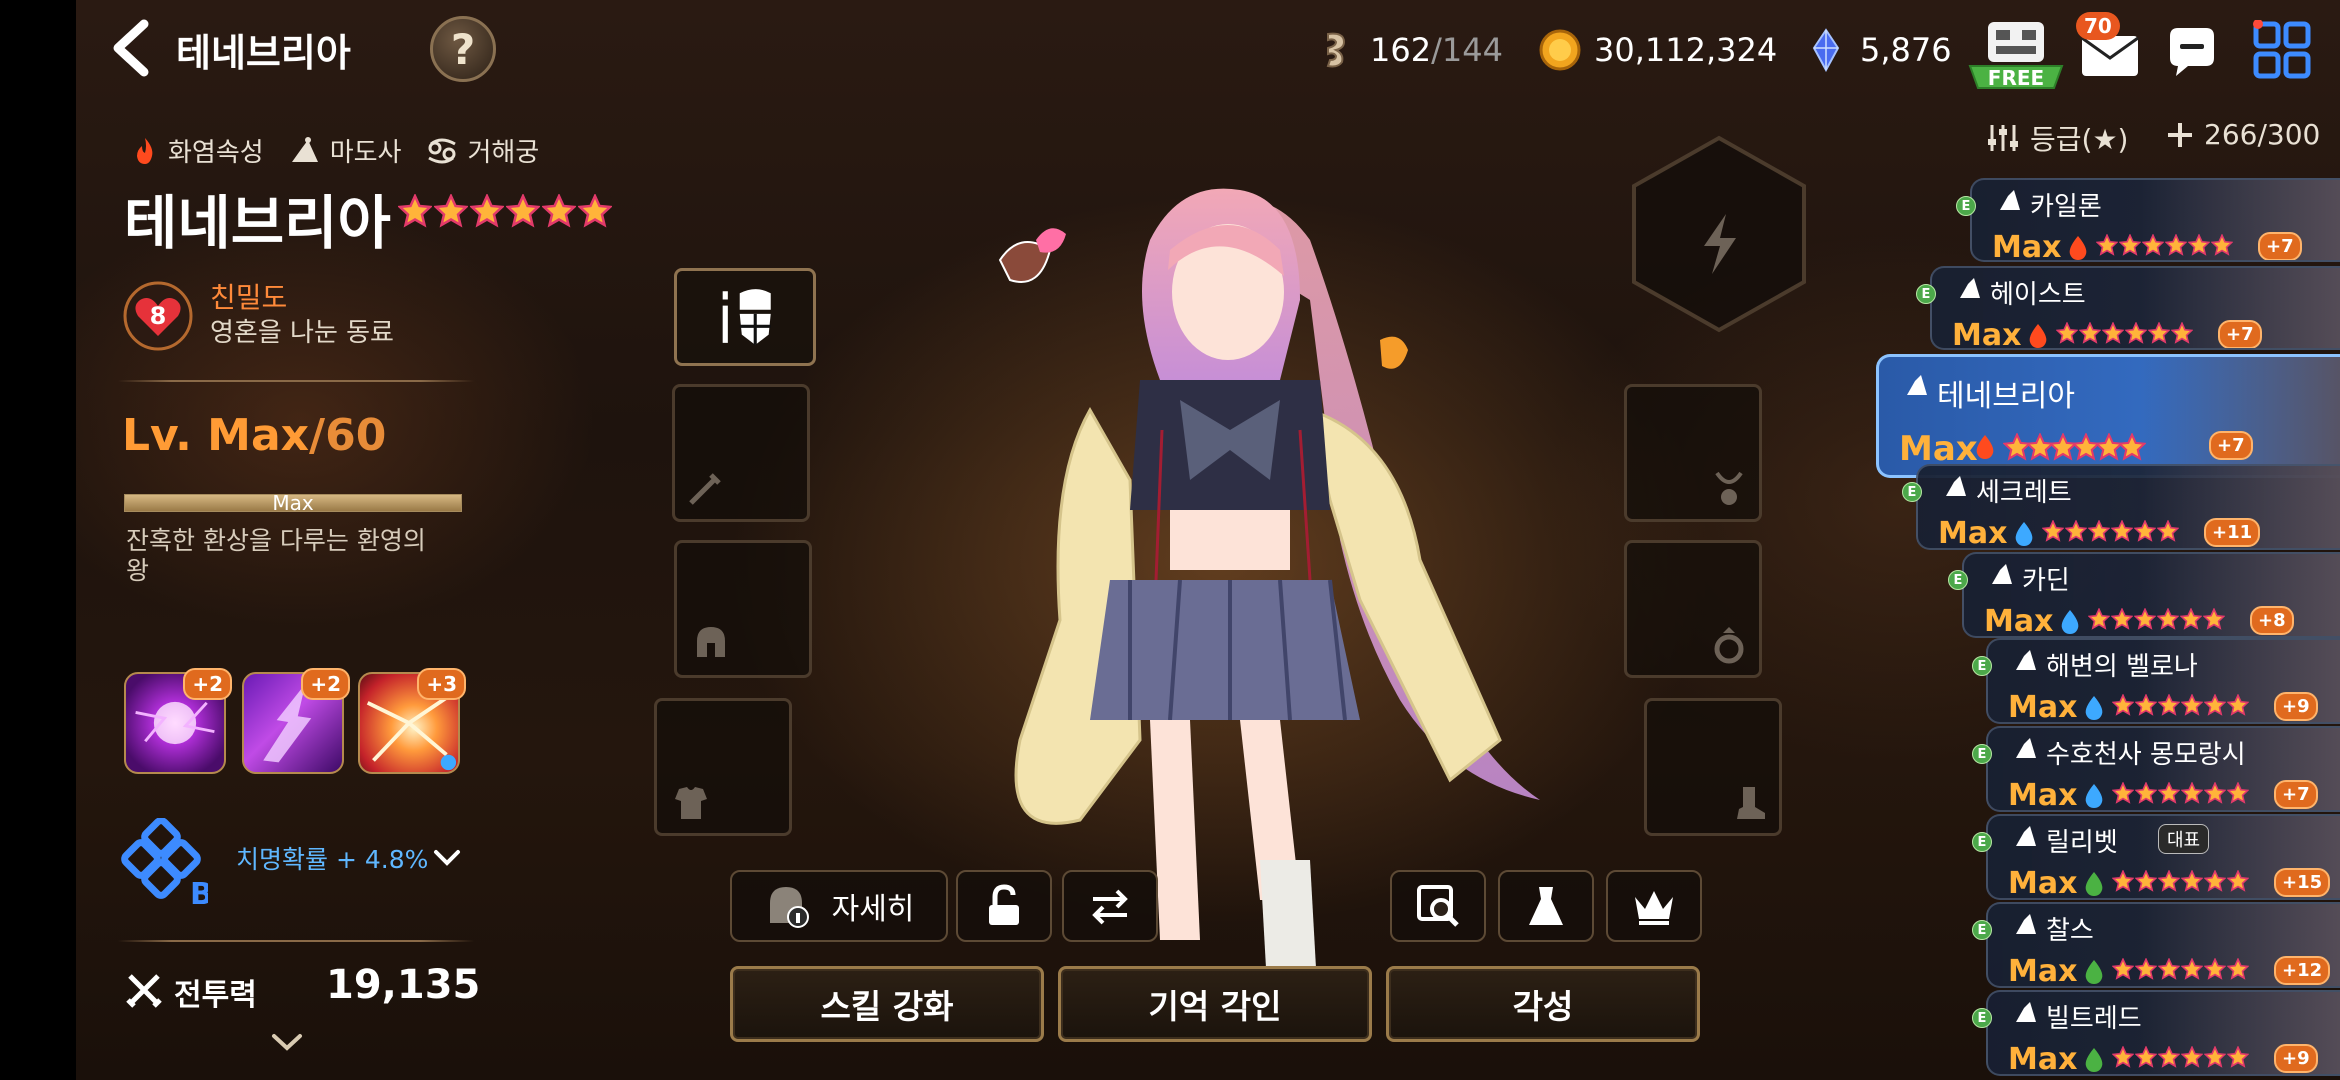  I want to click on gold-counter: 30,112,324, so click(1657, 50).